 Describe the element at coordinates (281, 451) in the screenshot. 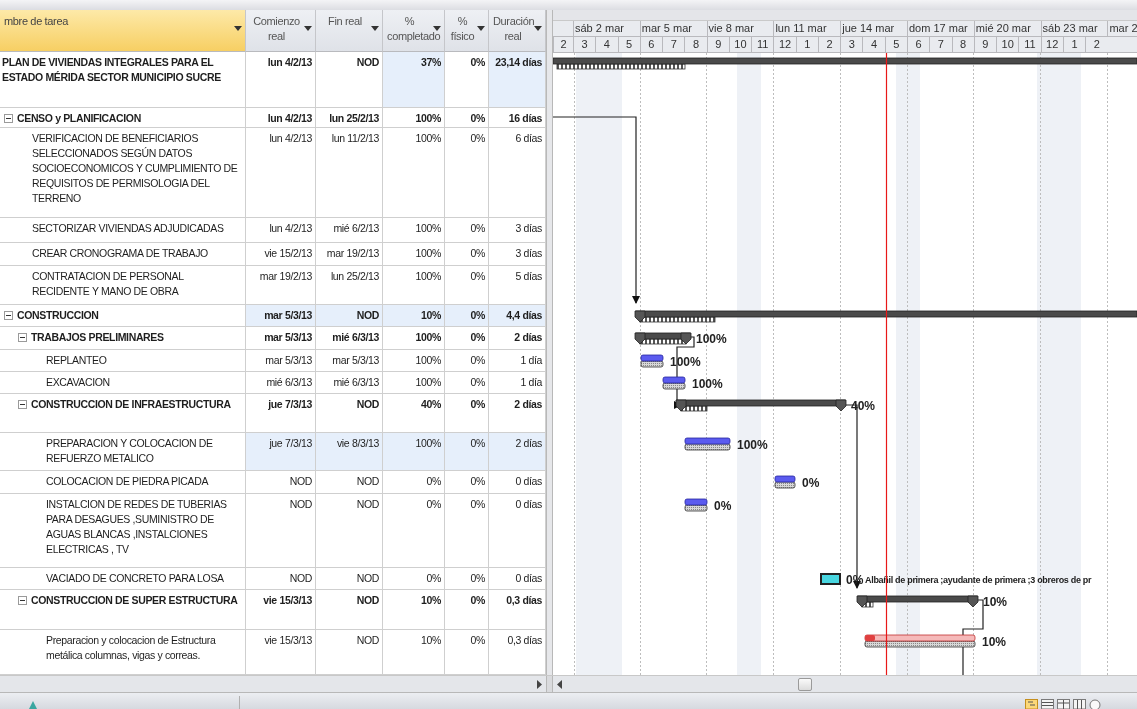

I see `table-cell: jue 7/3/13` at that location.